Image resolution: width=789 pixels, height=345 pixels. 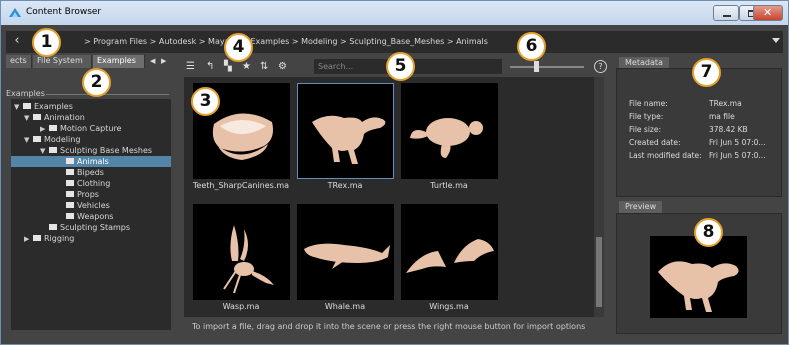 What do you see at coordinates (49, 238) in the screenshot?
I see `tree-item-rigging: ▶ Rigging` at bounding box center [49, 238].